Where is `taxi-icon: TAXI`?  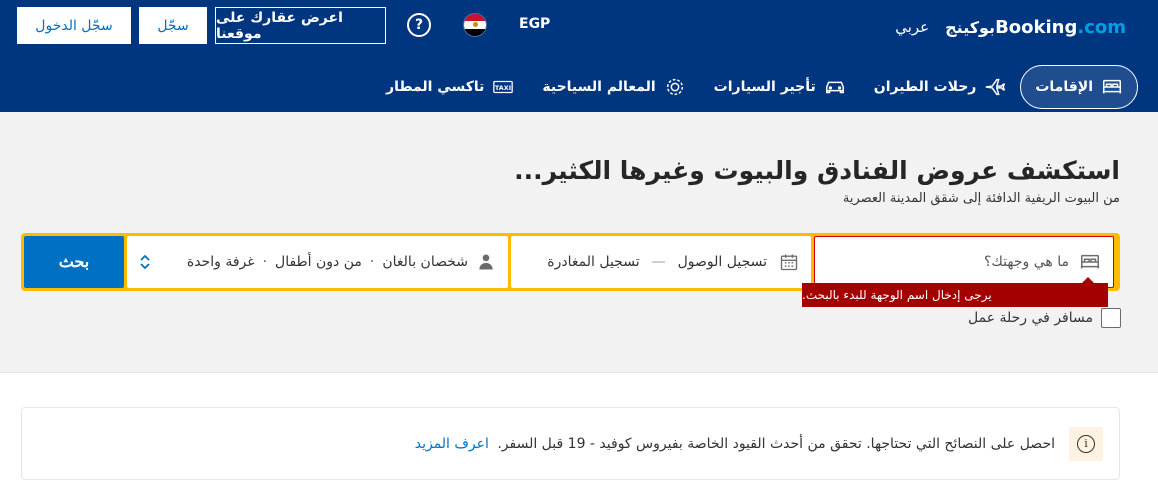 taxi-icon: TAXI is located at coordinates (503, 87).